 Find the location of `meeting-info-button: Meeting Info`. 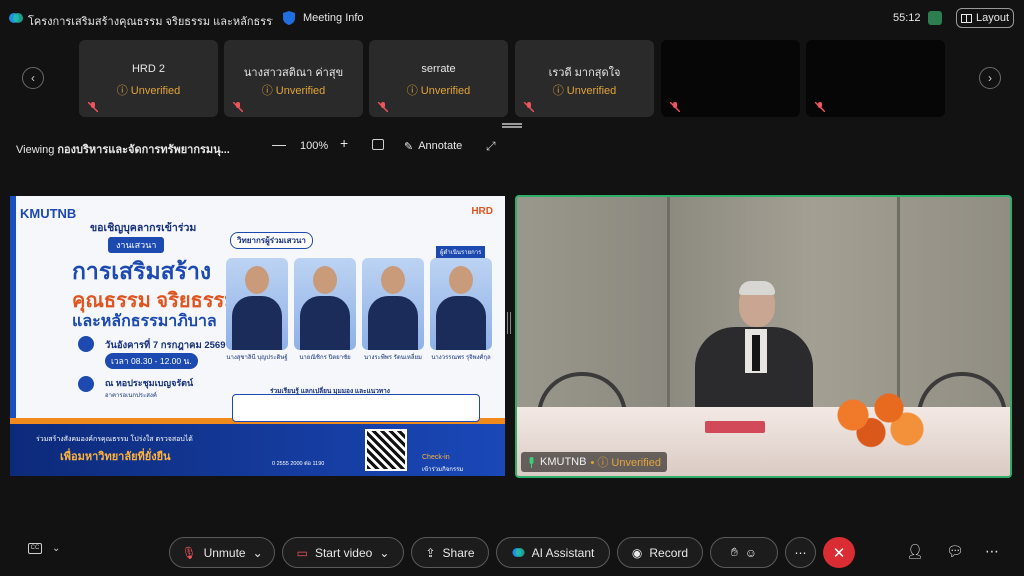

meeting-info-button: Meeting Info is located at coordinates (333, 18).